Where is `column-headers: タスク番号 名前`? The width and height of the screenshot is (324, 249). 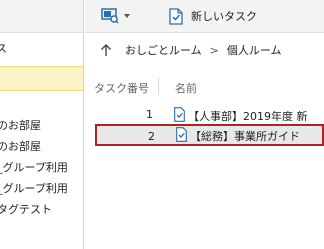
column-headers: タスク番号 名前 is located at coordinates (204, 87).